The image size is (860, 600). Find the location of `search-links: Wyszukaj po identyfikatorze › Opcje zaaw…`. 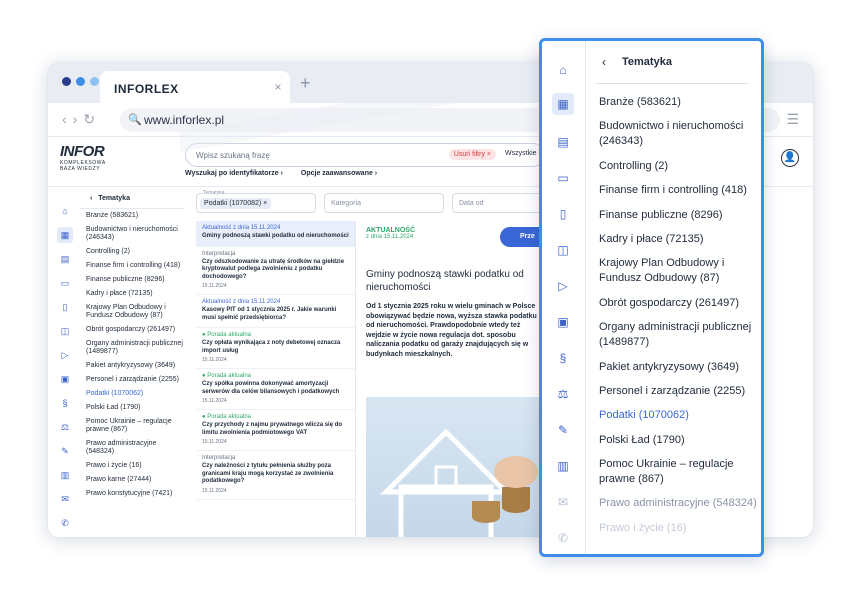

search-links: Wyszukaj po identyfikatorze › Opcje zaaw… is located at coordinates (281, 173).